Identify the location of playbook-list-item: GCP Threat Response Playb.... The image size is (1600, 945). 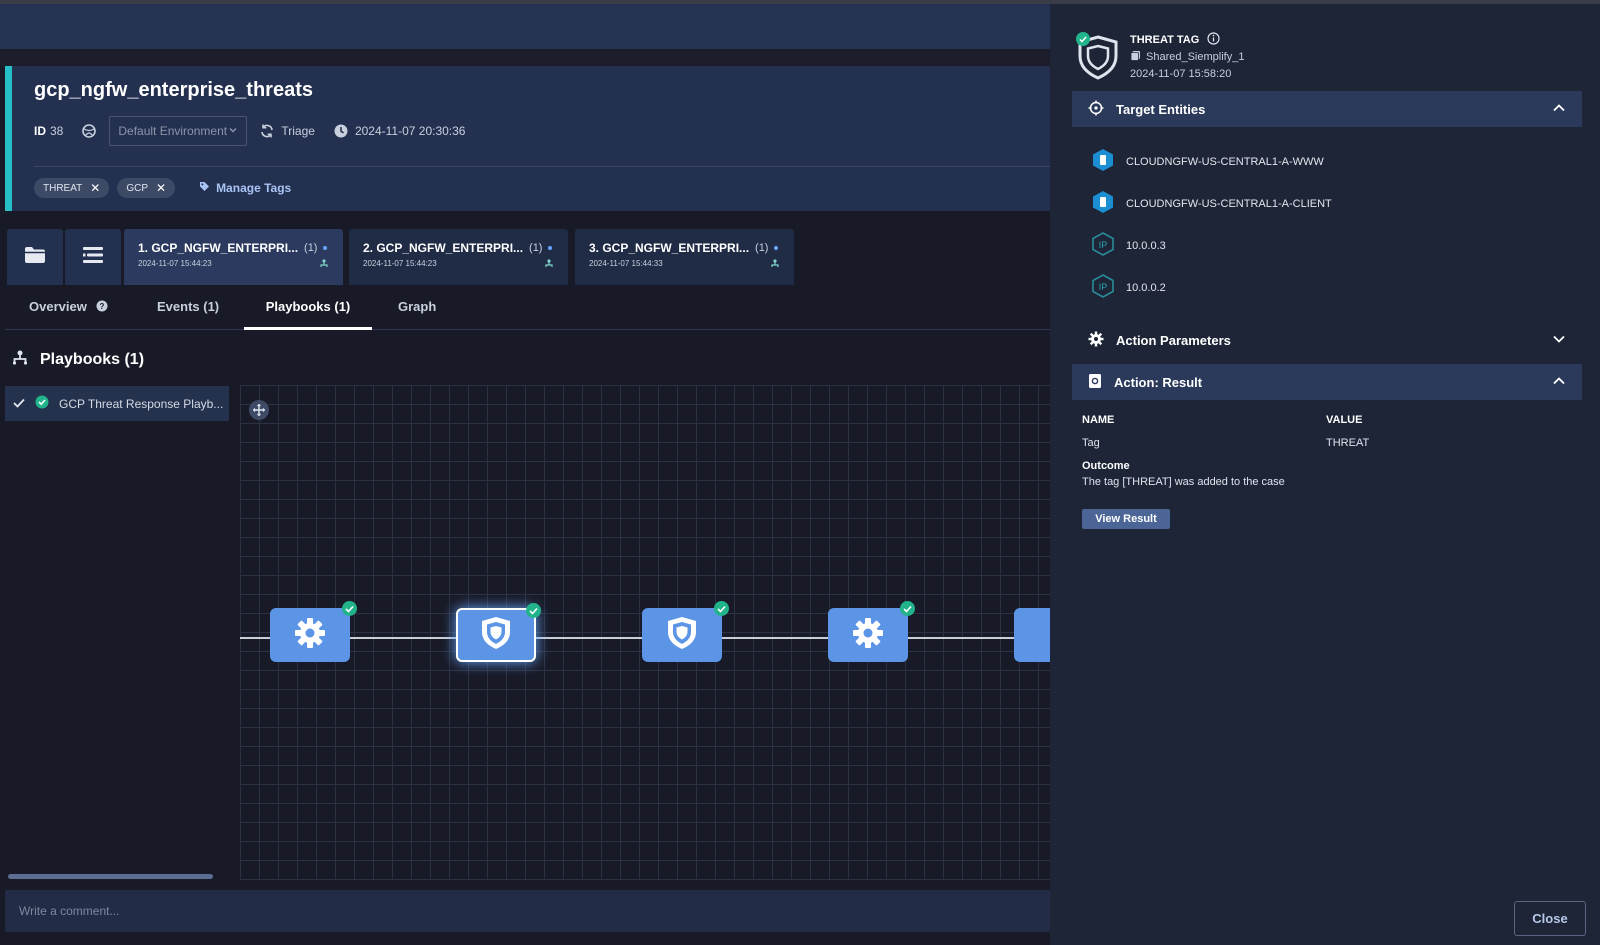
(117, 403).